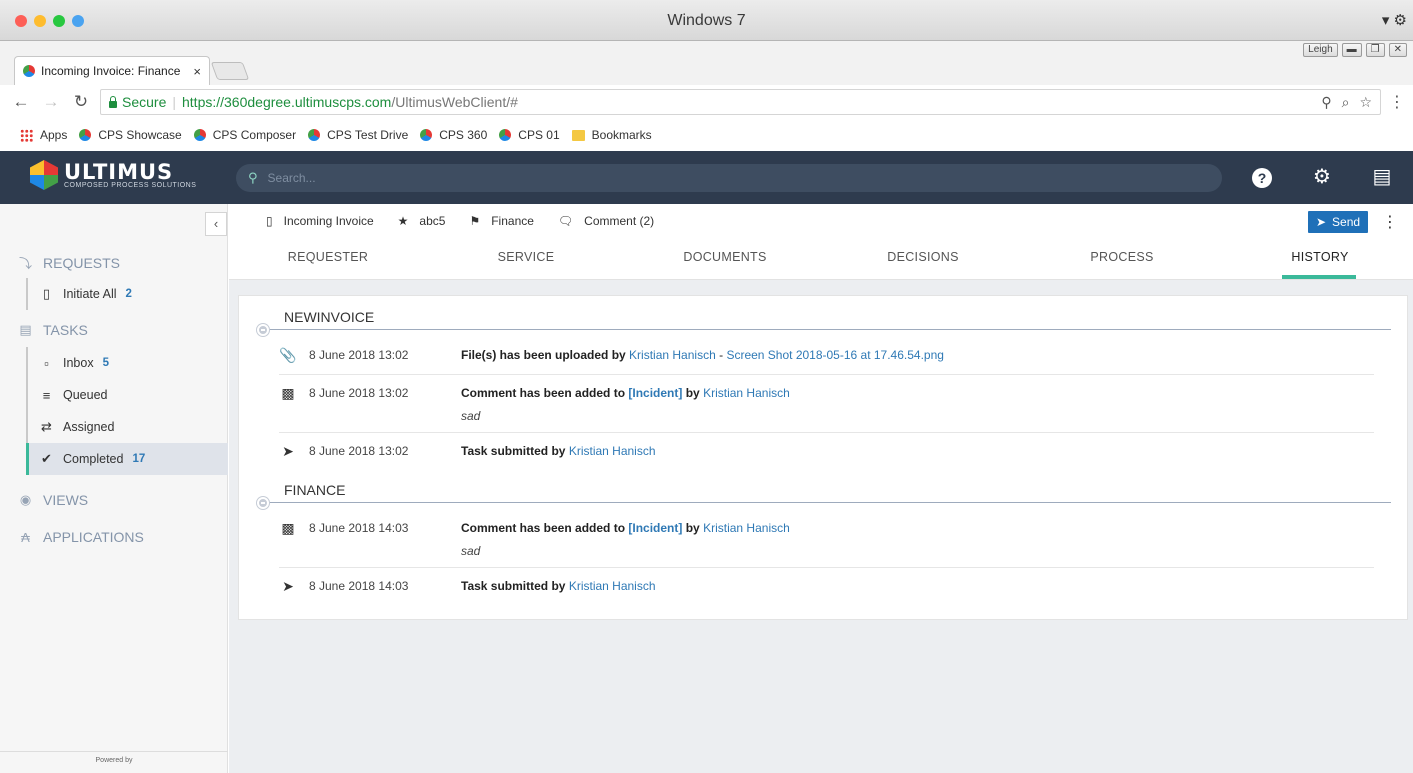 This screenshot has height=773, width=1413. I want to click on item-count: 2, so click(128, 294).